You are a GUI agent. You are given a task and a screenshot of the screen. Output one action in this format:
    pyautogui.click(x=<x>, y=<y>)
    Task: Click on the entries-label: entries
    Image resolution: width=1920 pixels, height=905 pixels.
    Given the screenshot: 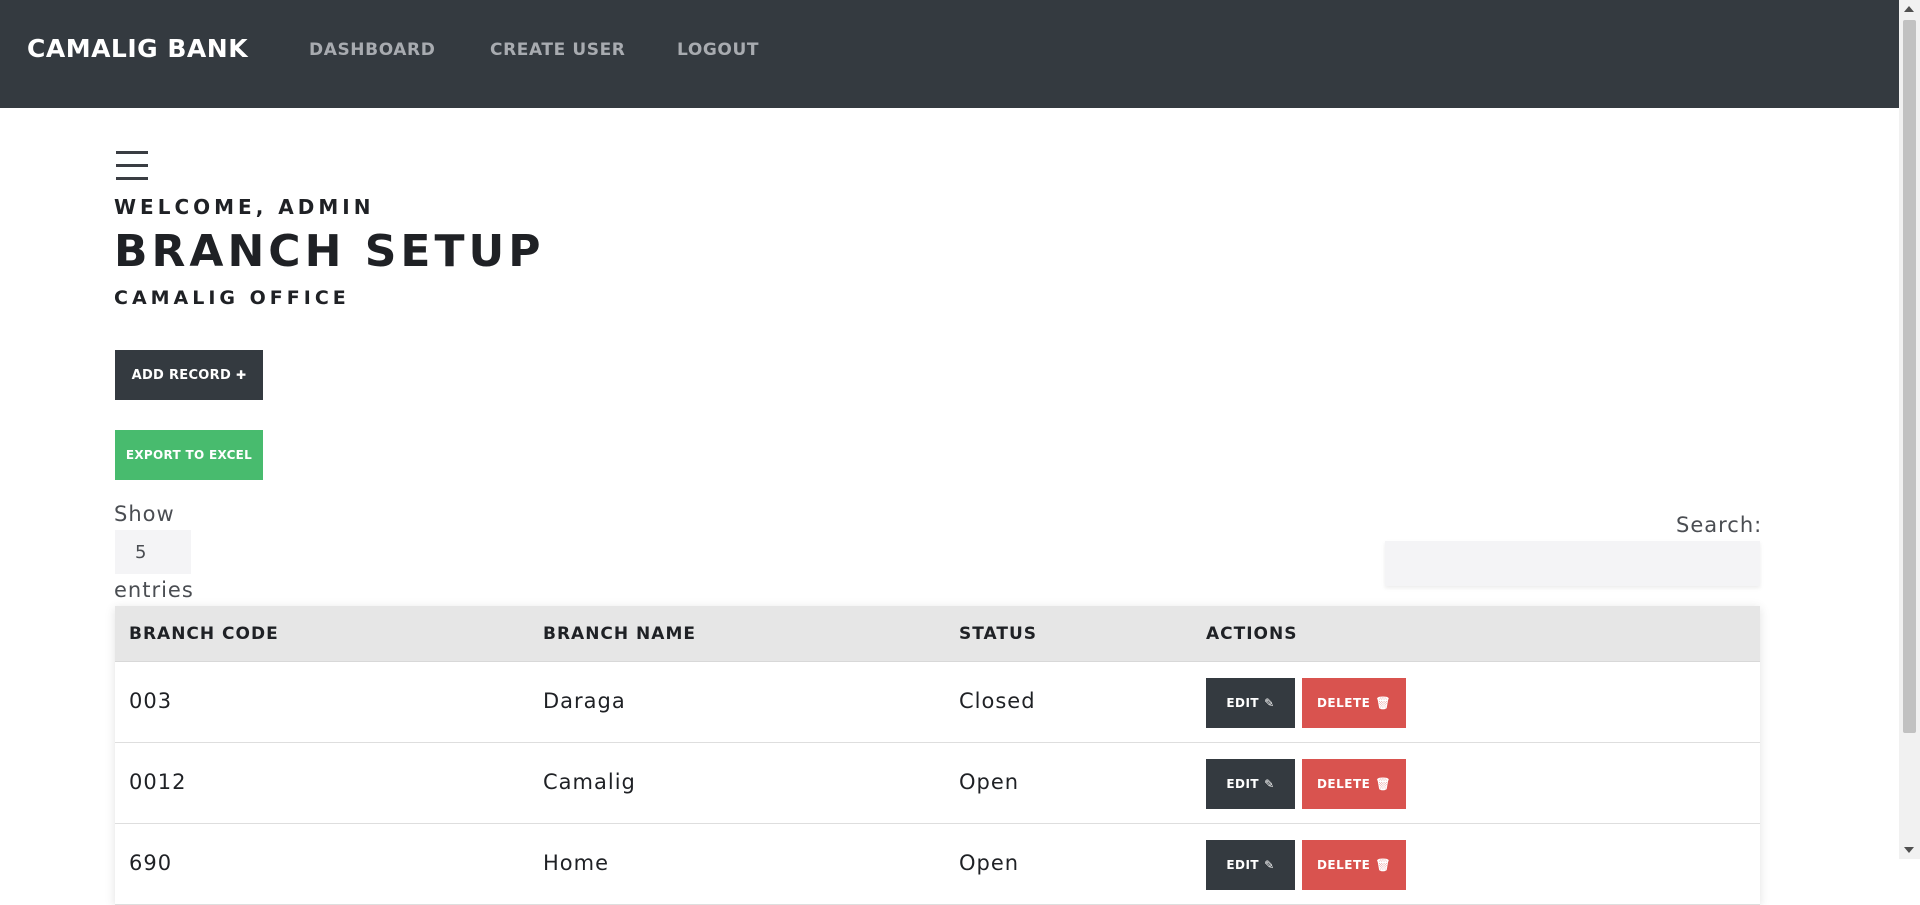 What is the action you would take?
    pyautogui.click(x=154, y=590)
    